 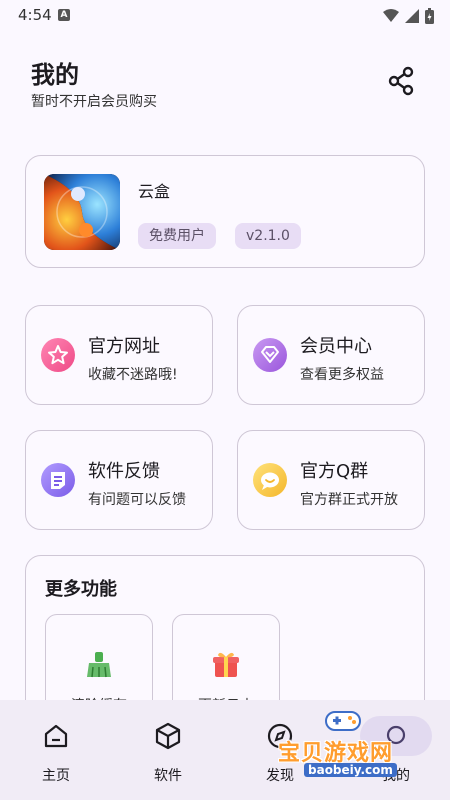 I want to click on nav-item-software: 软件, so click(x=168, y=750).